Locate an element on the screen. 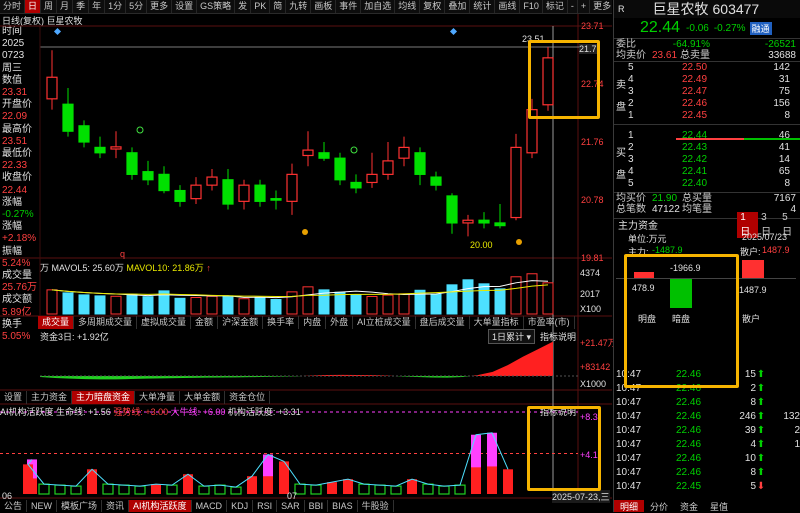 The width and height of the screenshot is (800, 513). buy-book-row-2: 3 22.42 14 is located at coordinates (707, 160).